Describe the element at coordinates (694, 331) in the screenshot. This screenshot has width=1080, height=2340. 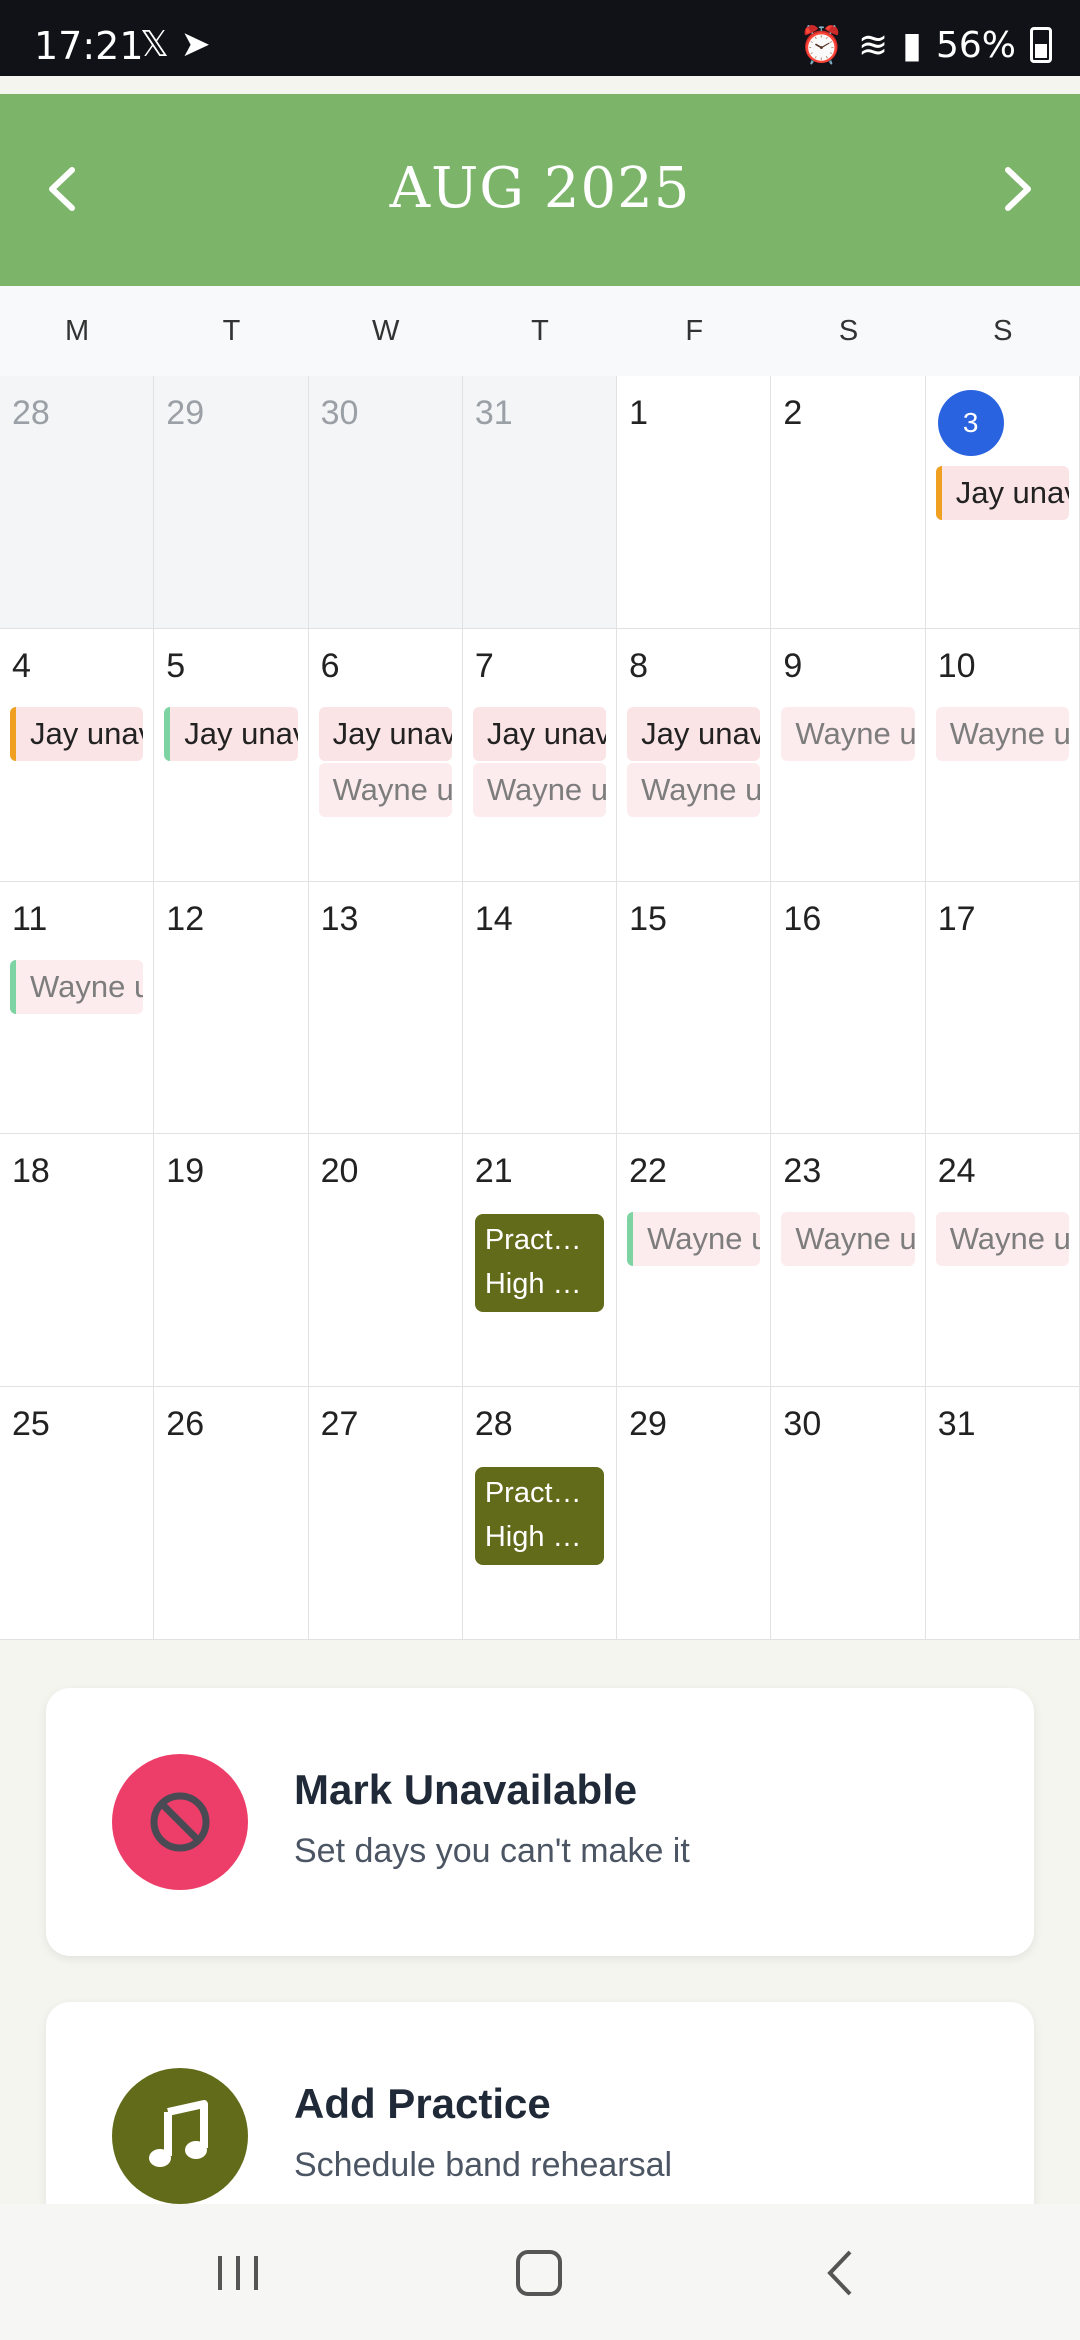
I see `weekday-label: F` at that location.